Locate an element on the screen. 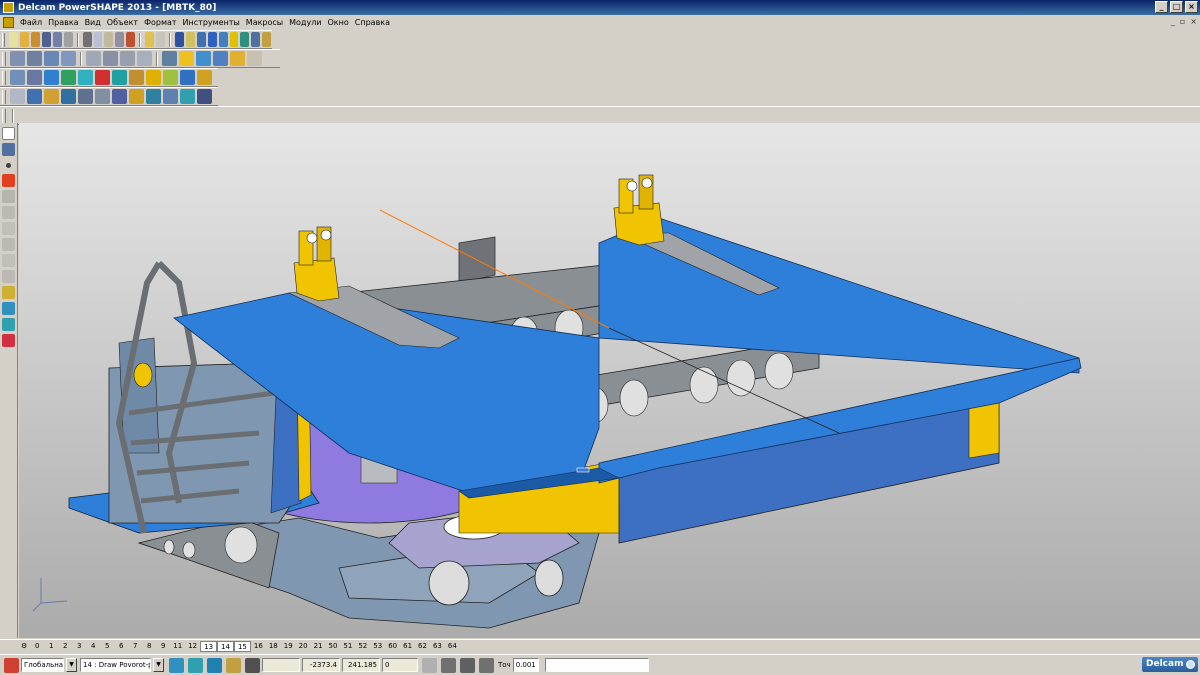  menu-edit: Правка is located at coordinates (63, 22).